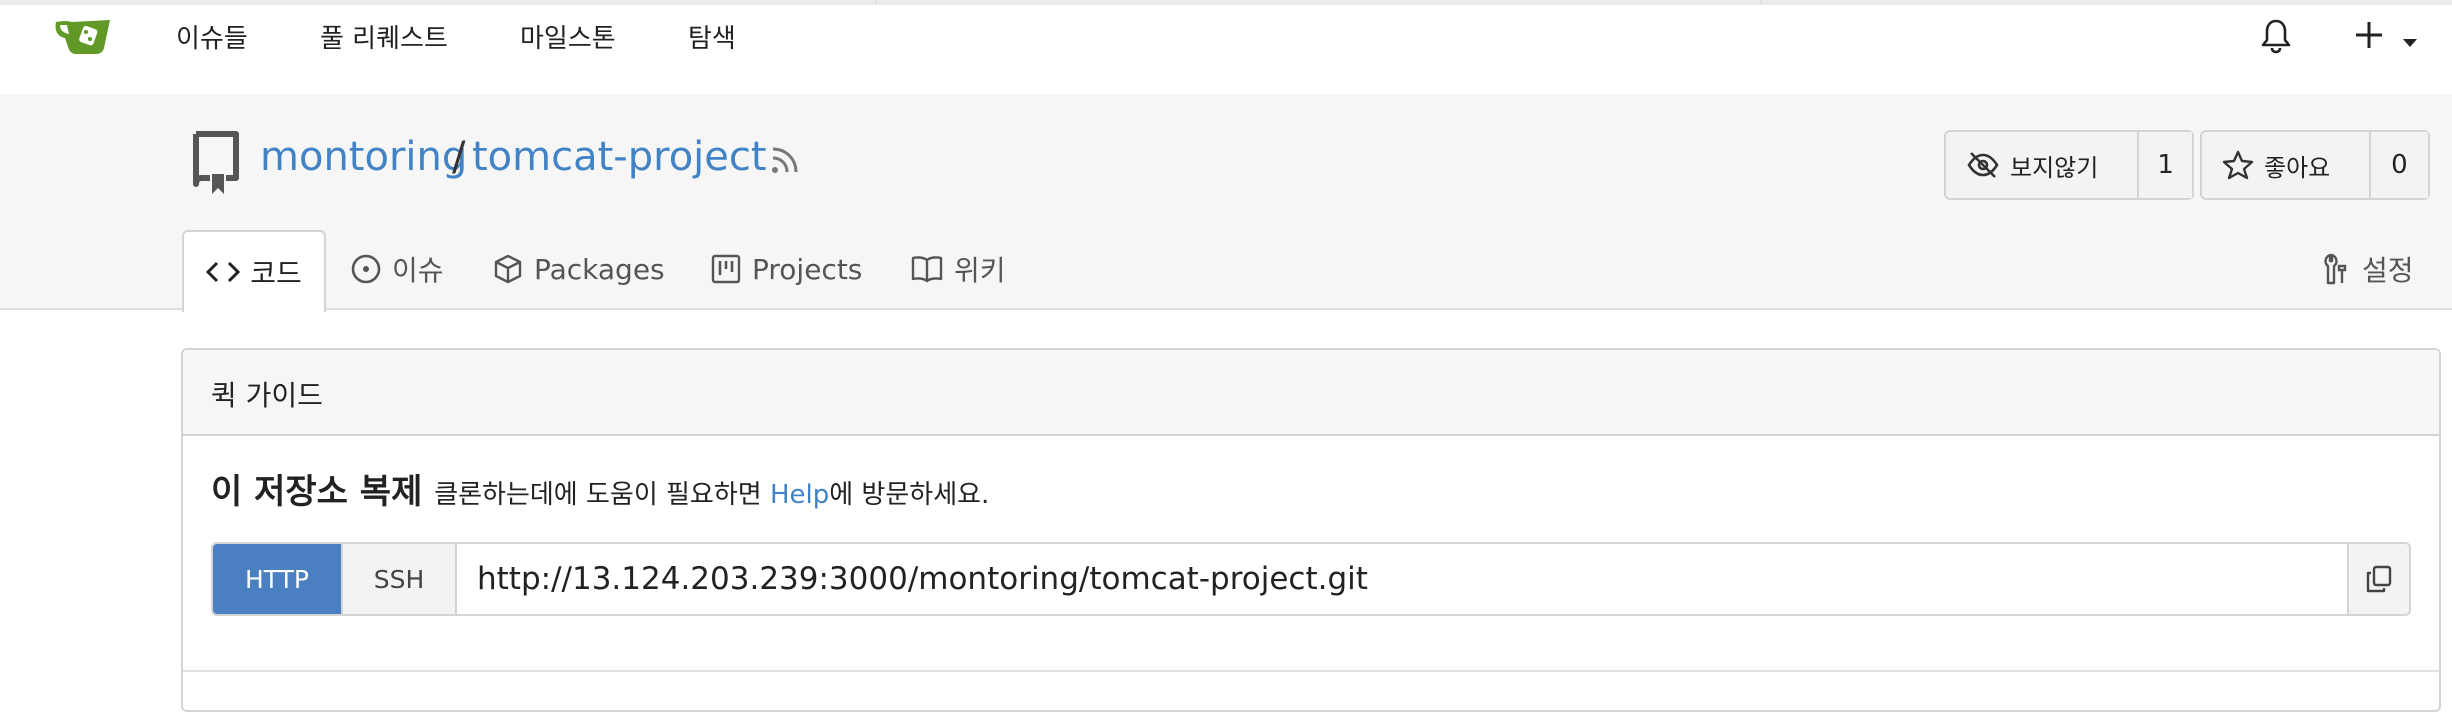 Image resolution: width=2452 pixels, height=712 pixels. Describe the element at coordinates (277, 579) in the screenshot. I see `http-clone-button: HTTP` at that location.